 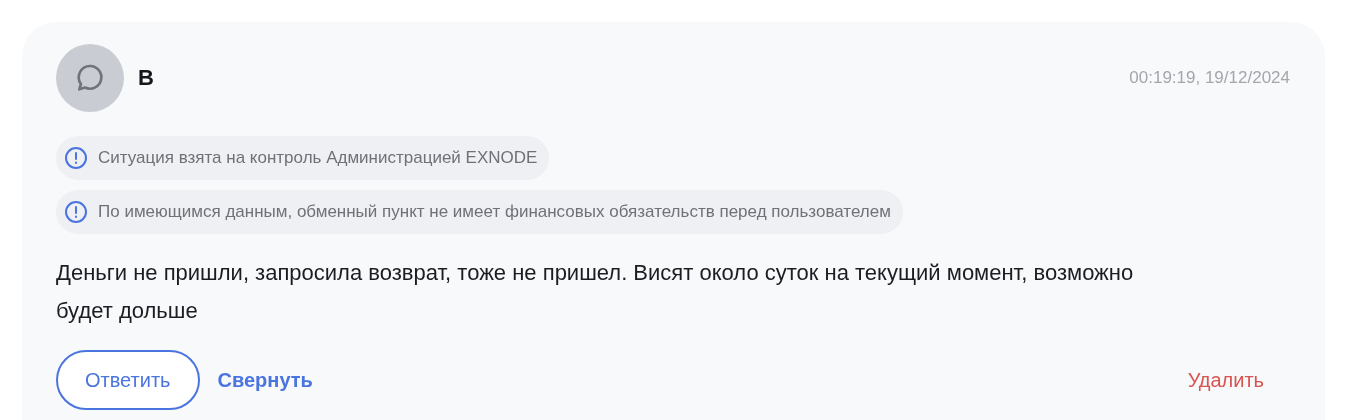 What do you see at coordinates (318, 158) in the screenshot?
I see `notice-text: Ситуация взята на контроль Администрацией EXNODE` at bounding box center [318, 158].